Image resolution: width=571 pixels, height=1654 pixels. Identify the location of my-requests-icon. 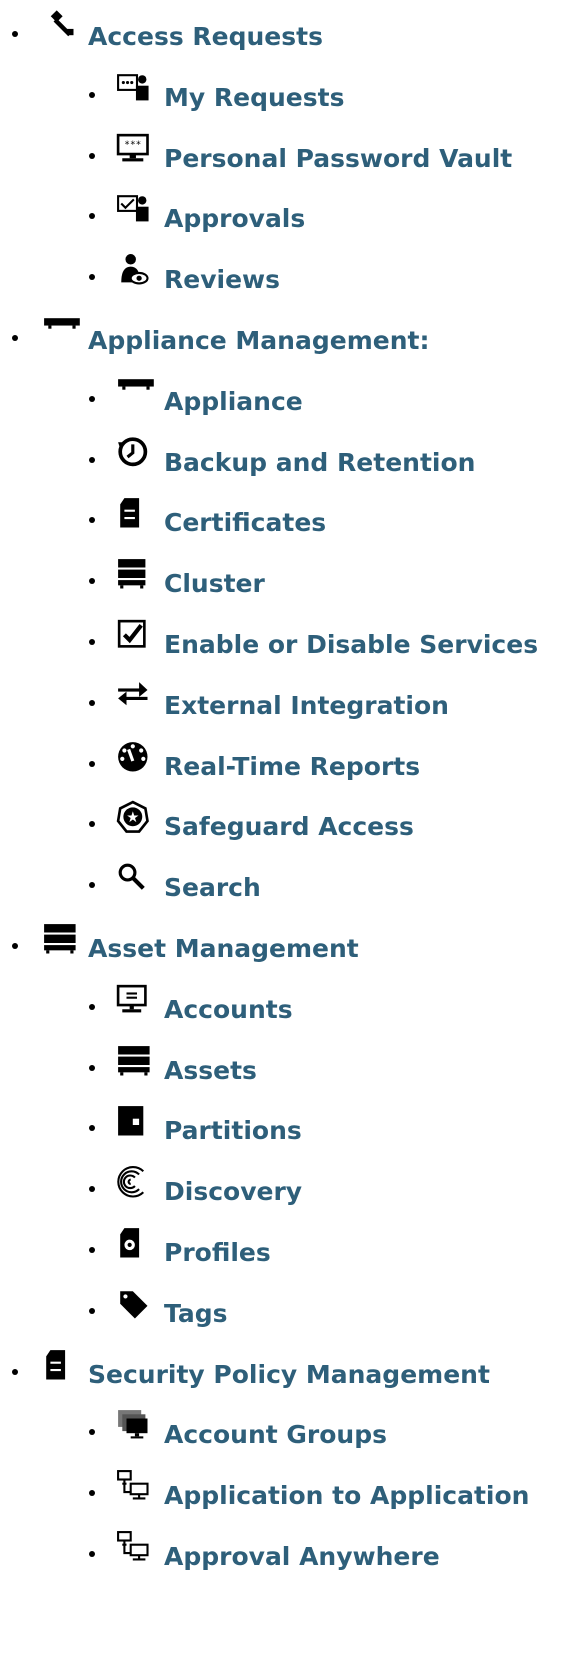
(137, 88).